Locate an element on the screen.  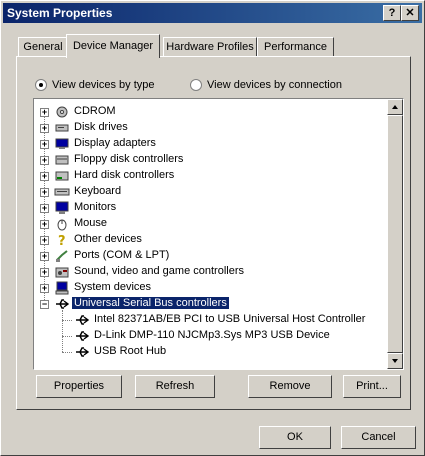
tree-node: + Mouse is located at coordinates (210, 224).